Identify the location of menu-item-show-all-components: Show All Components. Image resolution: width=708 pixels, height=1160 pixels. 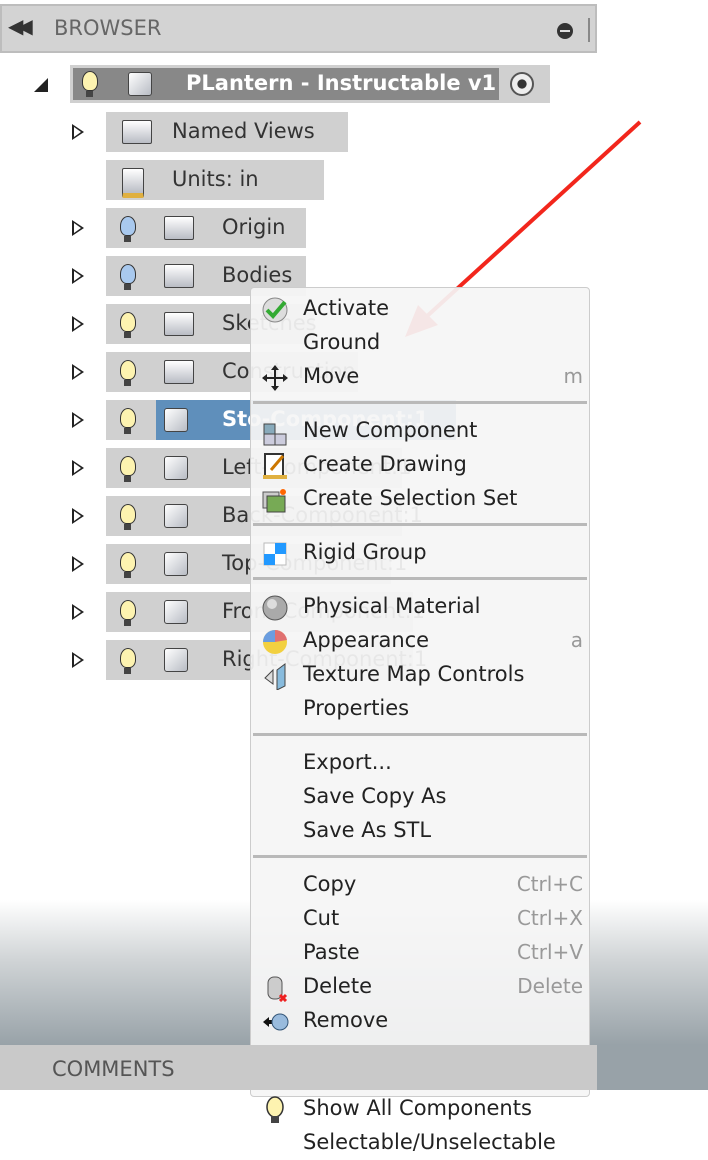
(420, 1109).